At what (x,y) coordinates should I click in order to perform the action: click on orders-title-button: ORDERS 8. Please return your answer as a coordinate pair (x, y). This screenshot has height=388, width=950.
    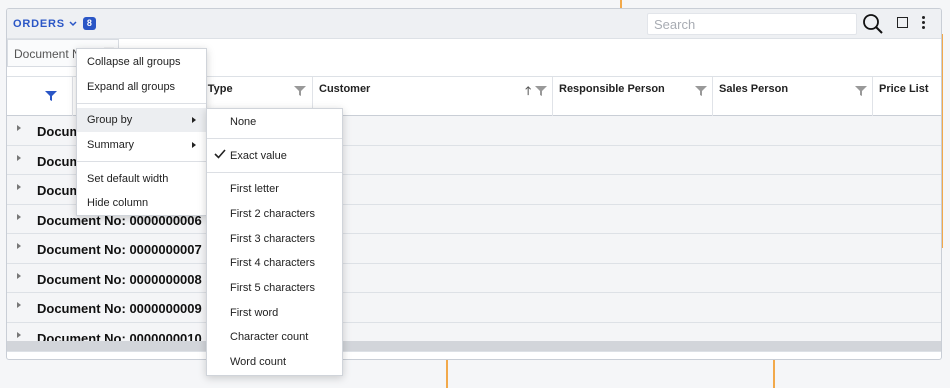
    Looking at the image, I should click on (54, 23).